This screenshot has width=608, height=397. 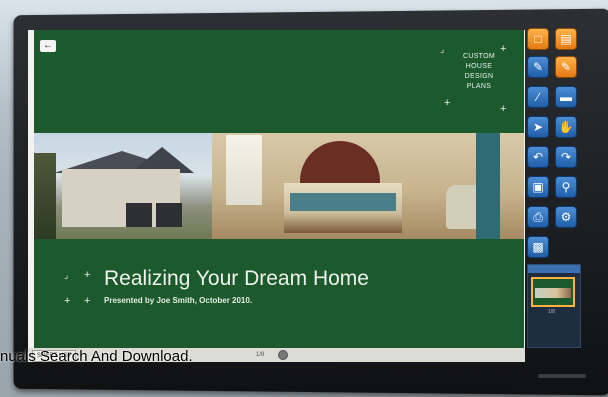 What do you see at coordinates (123, 186) in the screenshot?
I see `house-exterior-photo` at bounding box center [123, 186].